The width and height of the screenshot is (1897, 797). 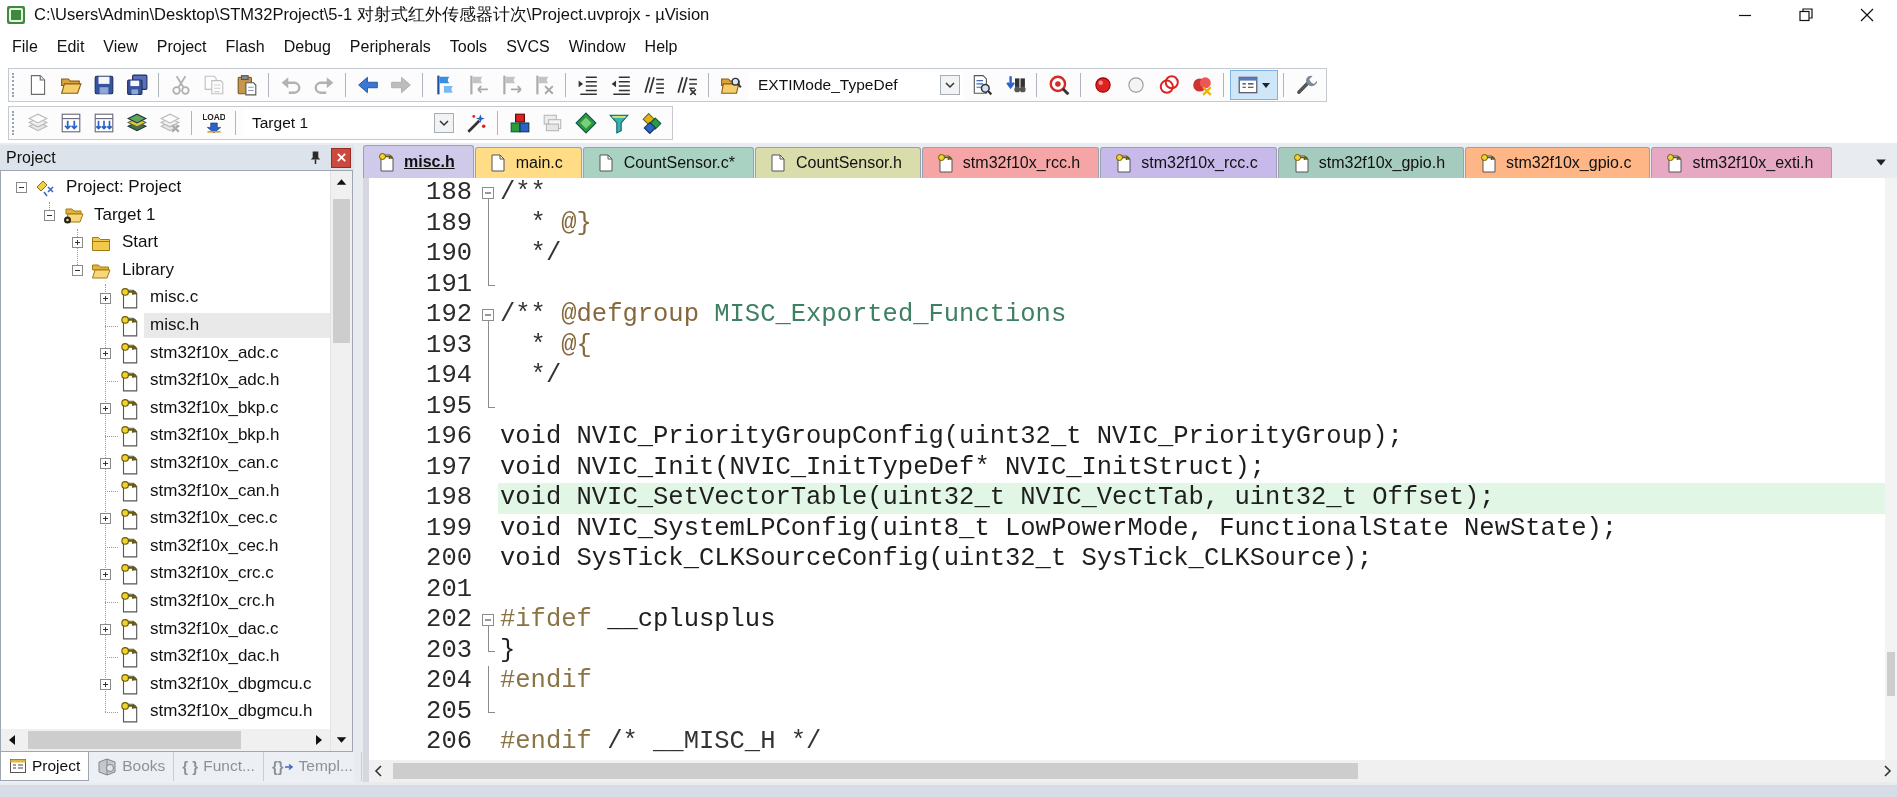 I want to click on tree-item: misc.c, so click(x=237, y=298).